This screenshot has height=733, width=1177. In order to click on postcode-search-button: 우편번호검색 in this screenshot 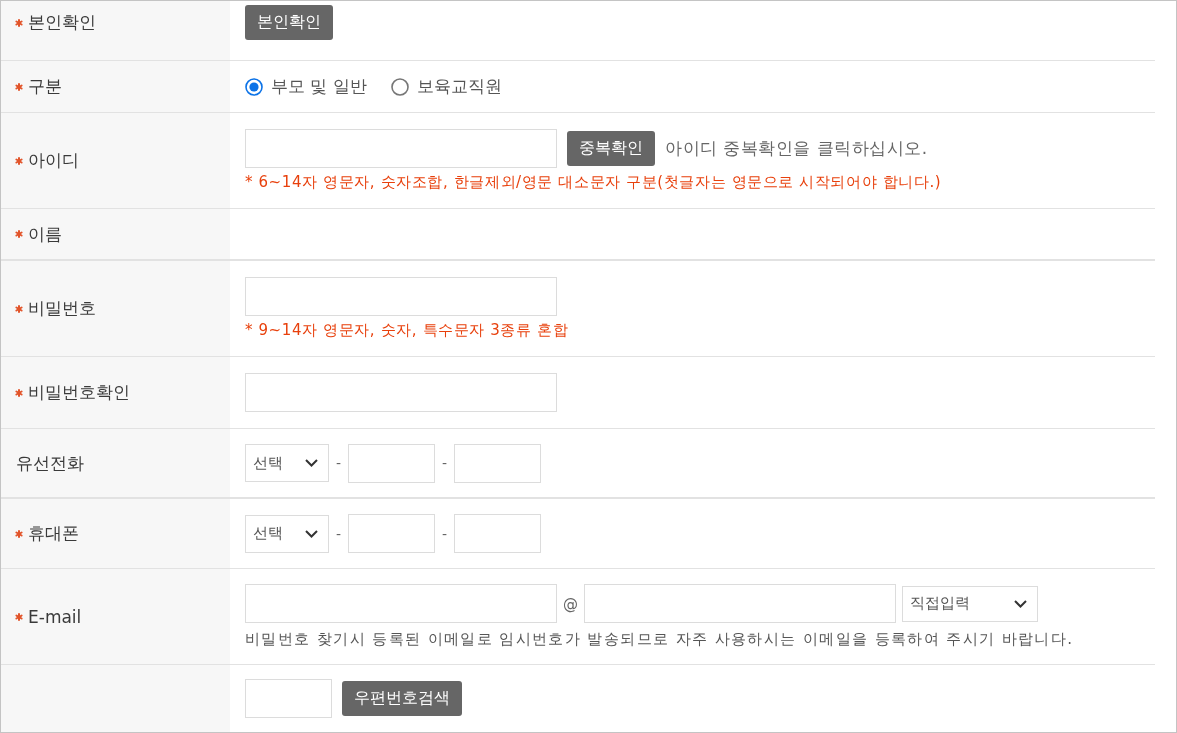, I will do `click(402, 698)`.